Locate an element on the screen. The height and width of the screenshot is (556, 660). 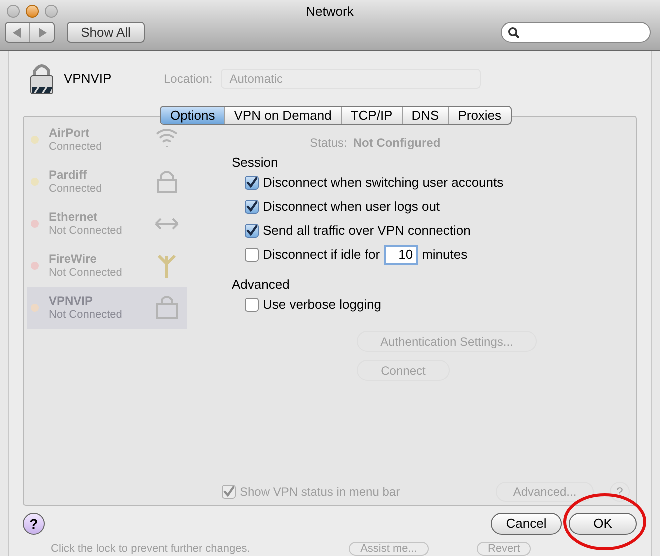
minimize-window-button is located at coordinates (32, 11).